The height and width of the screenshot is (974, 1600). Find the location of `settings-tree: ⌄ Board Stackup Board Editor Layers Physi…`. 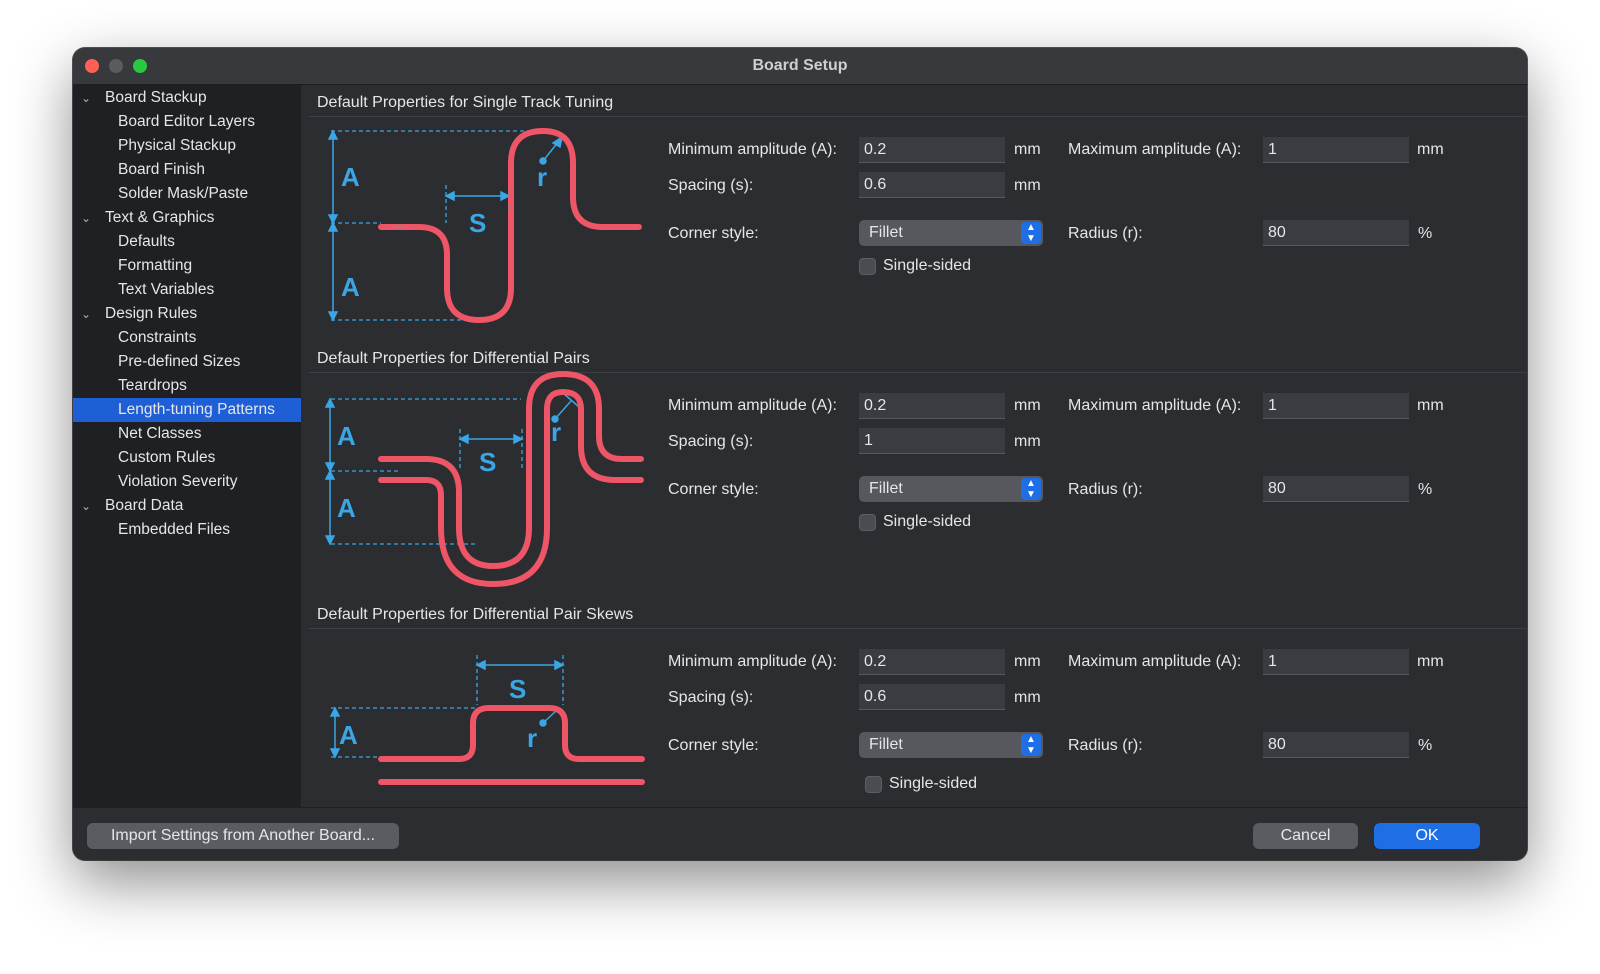

settings-tree: ⌄ Board Stackup Board Editor Layers Physi… is located at coordinates (187, 446).